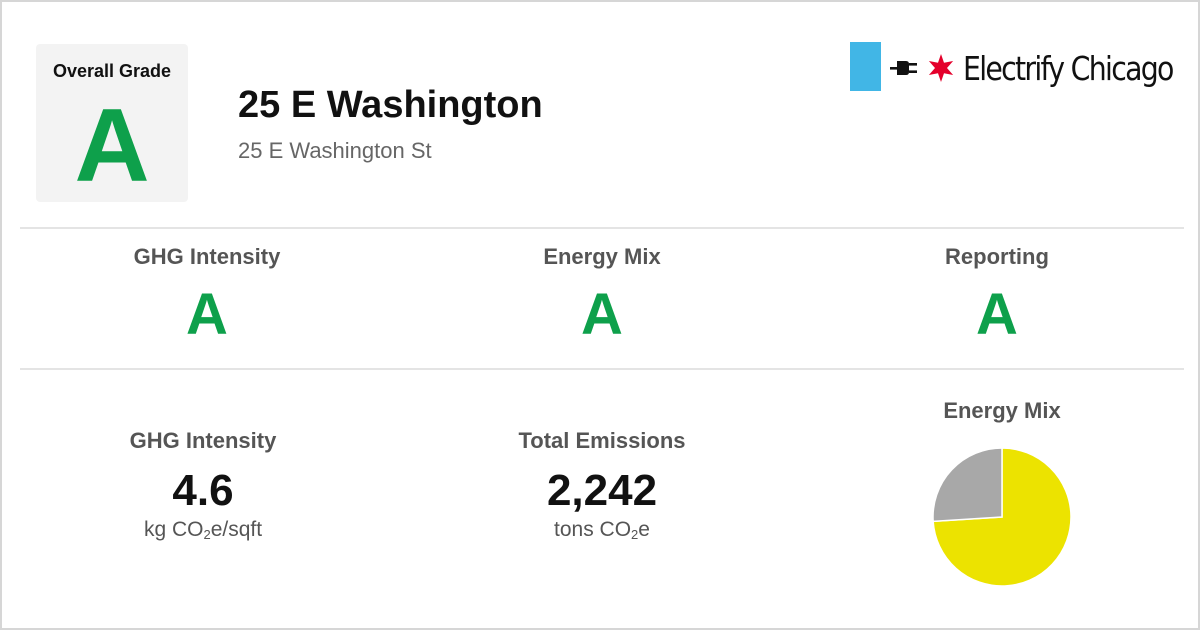  What do you see at coordinates (1068, 68) in the screenshot?
I see `brand-name: Electrify Chicago` at bounding box center [1068, 68].